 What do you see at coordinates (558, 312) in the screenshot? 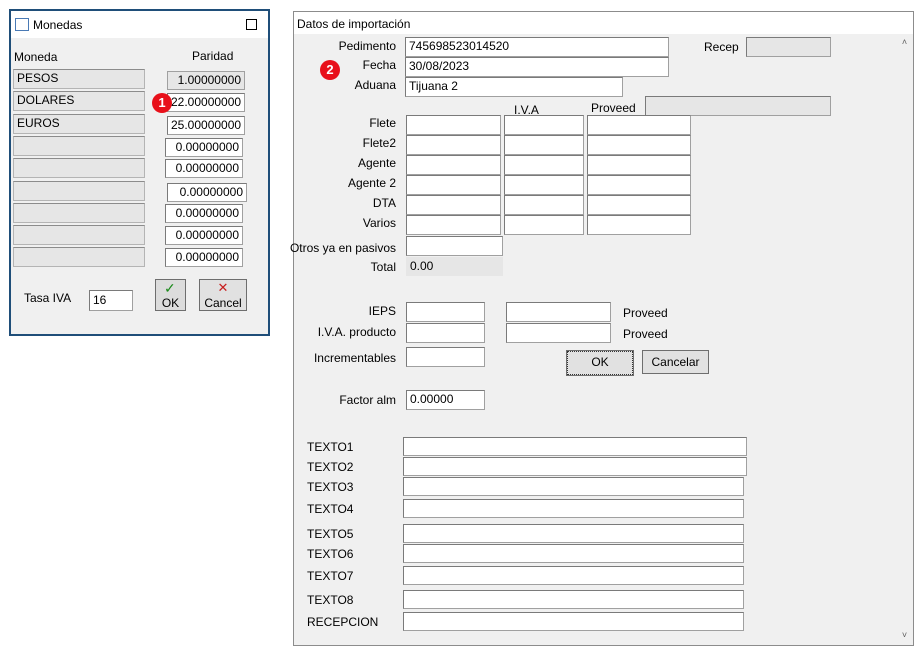
I see `ieps-proveed-input` at bounding box center [558, 312].